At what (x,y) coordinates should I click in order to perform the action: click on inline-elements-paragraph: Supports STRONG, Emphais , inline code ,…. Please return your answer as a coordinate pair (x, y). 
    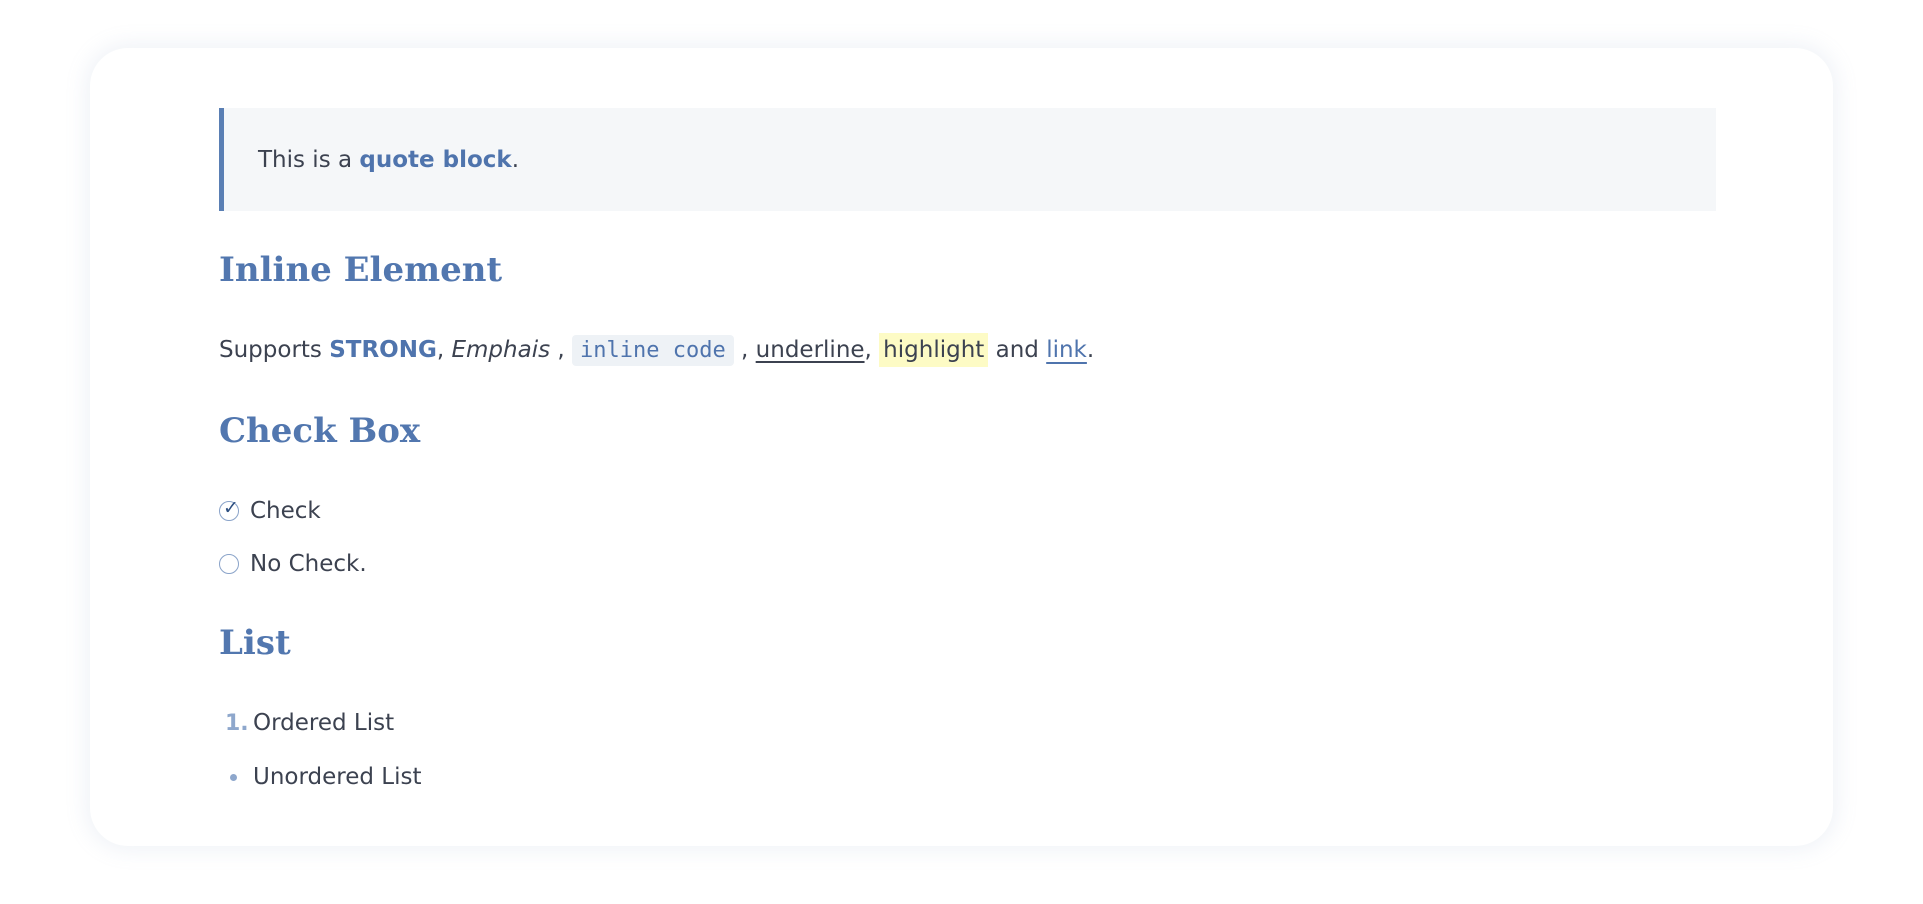
    Looking at the image, I should click on (967, 350).